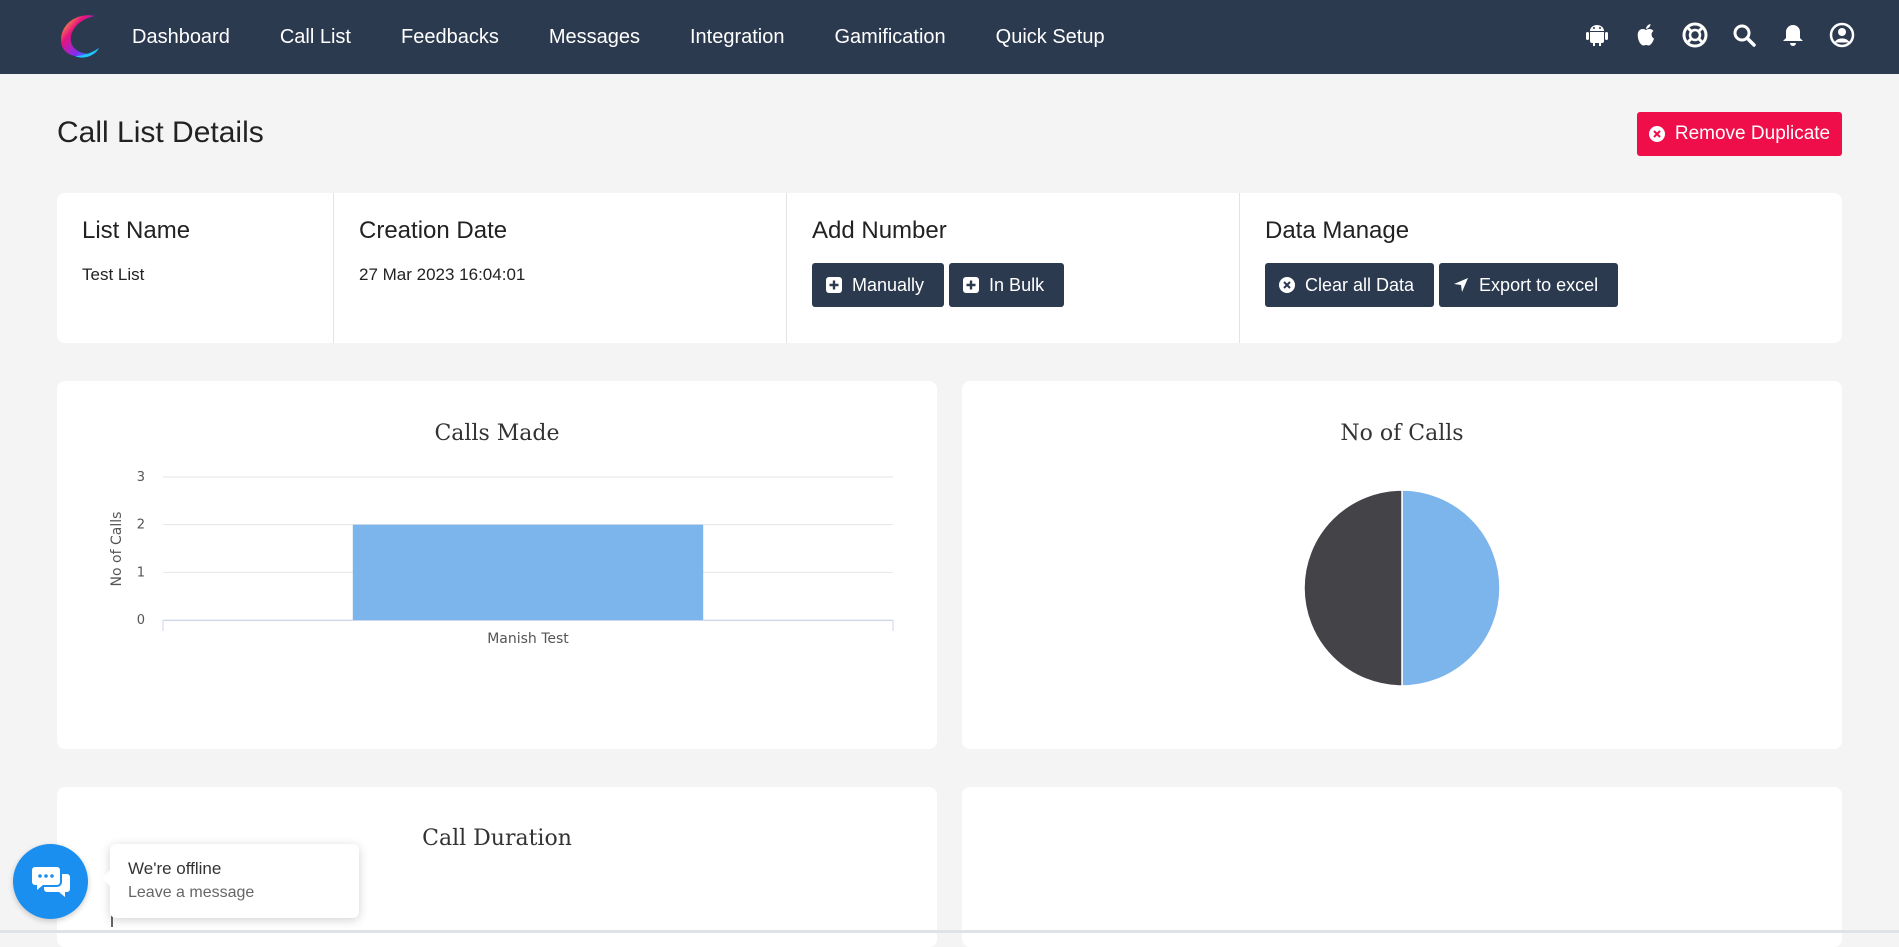 This screenshot has height=947, width=1899. I want to click on in-bulk-label: In Bulk, so click(1017, 284).